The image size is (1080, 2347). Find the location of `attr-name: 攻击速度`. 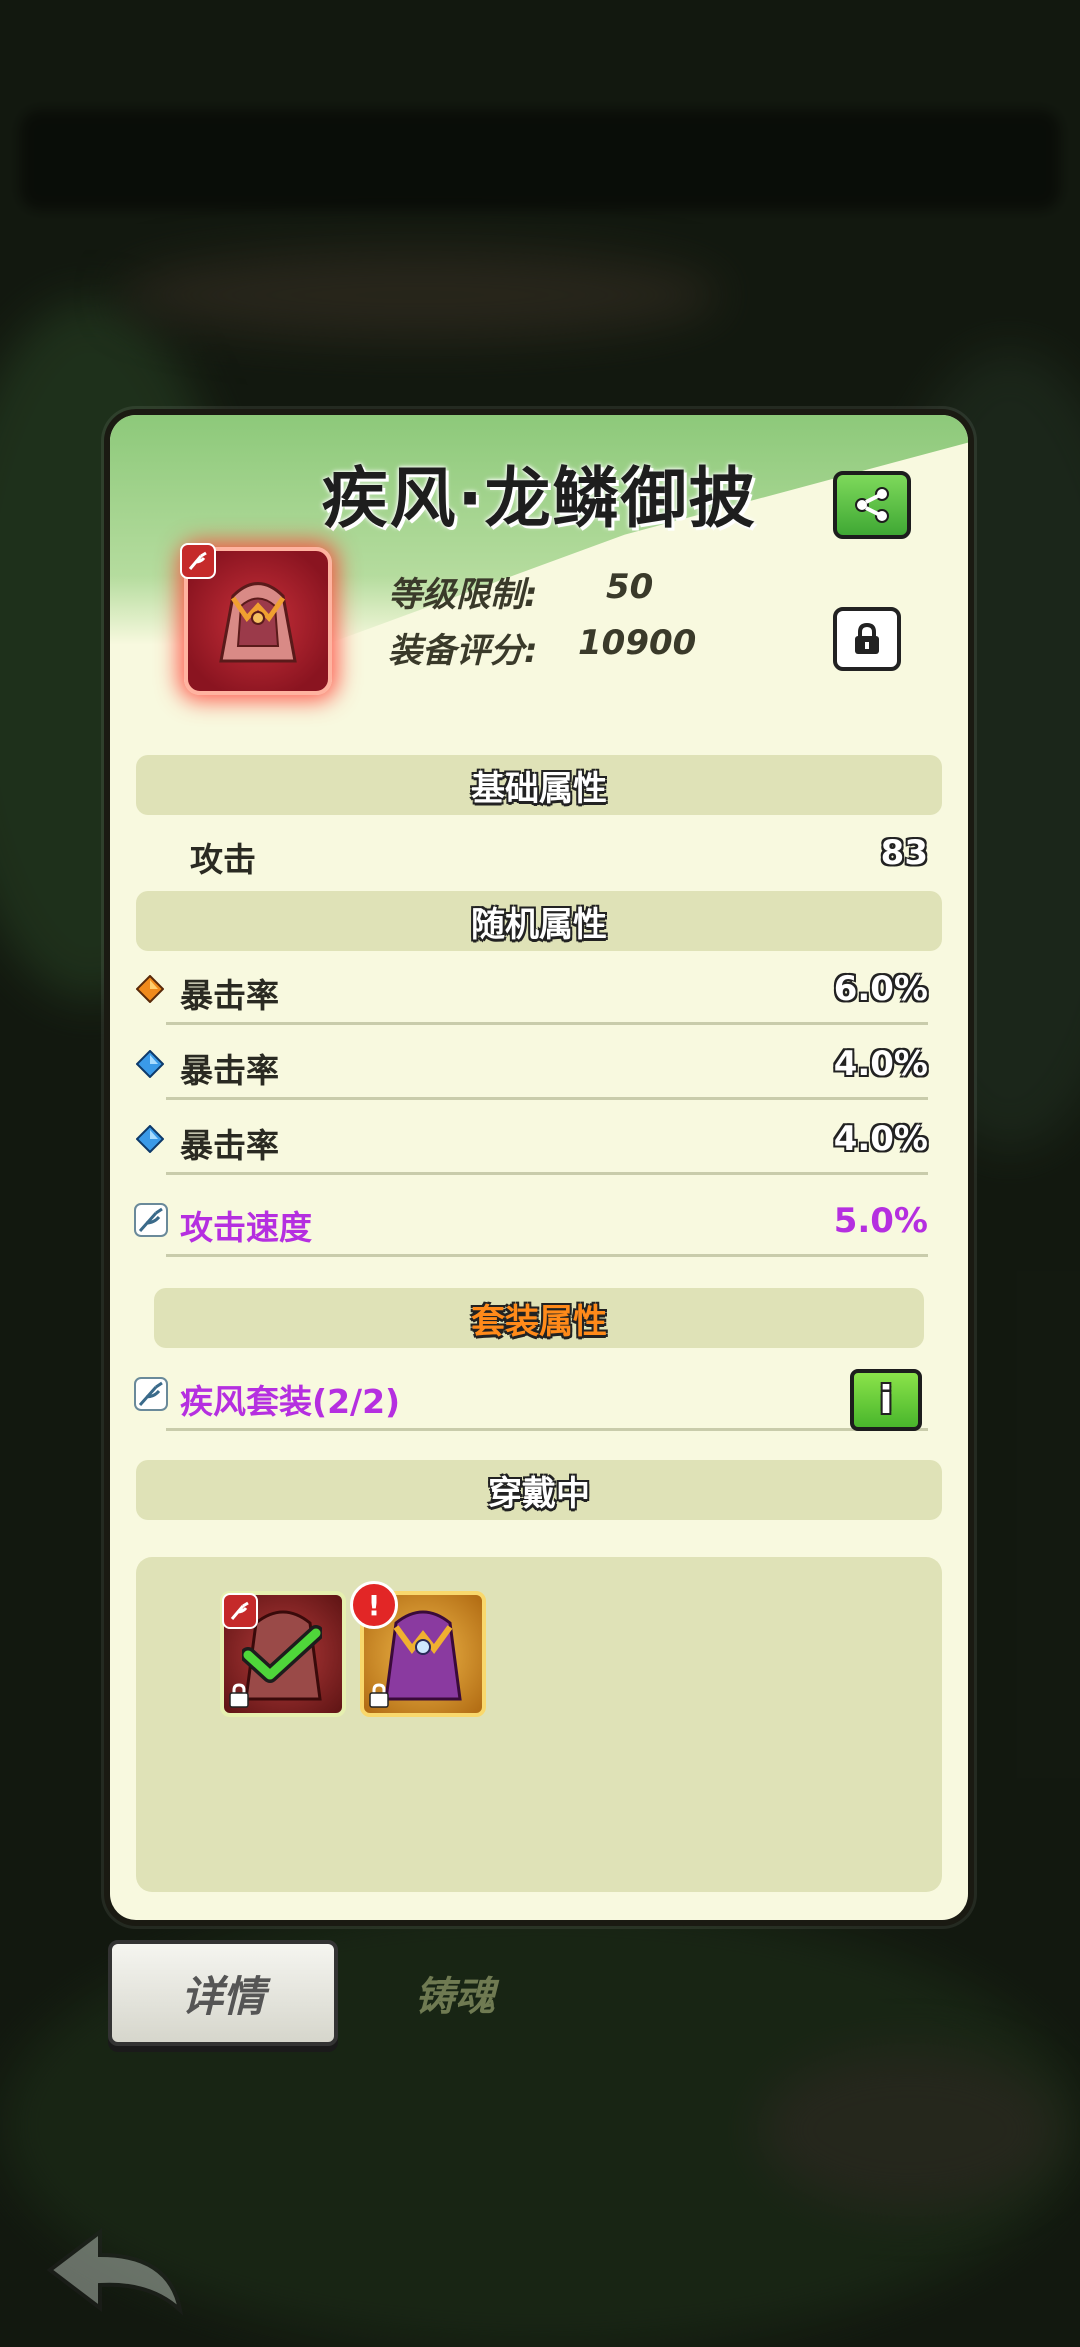

attr-name: 攻击速度 is located at coordinates (246, 1227).